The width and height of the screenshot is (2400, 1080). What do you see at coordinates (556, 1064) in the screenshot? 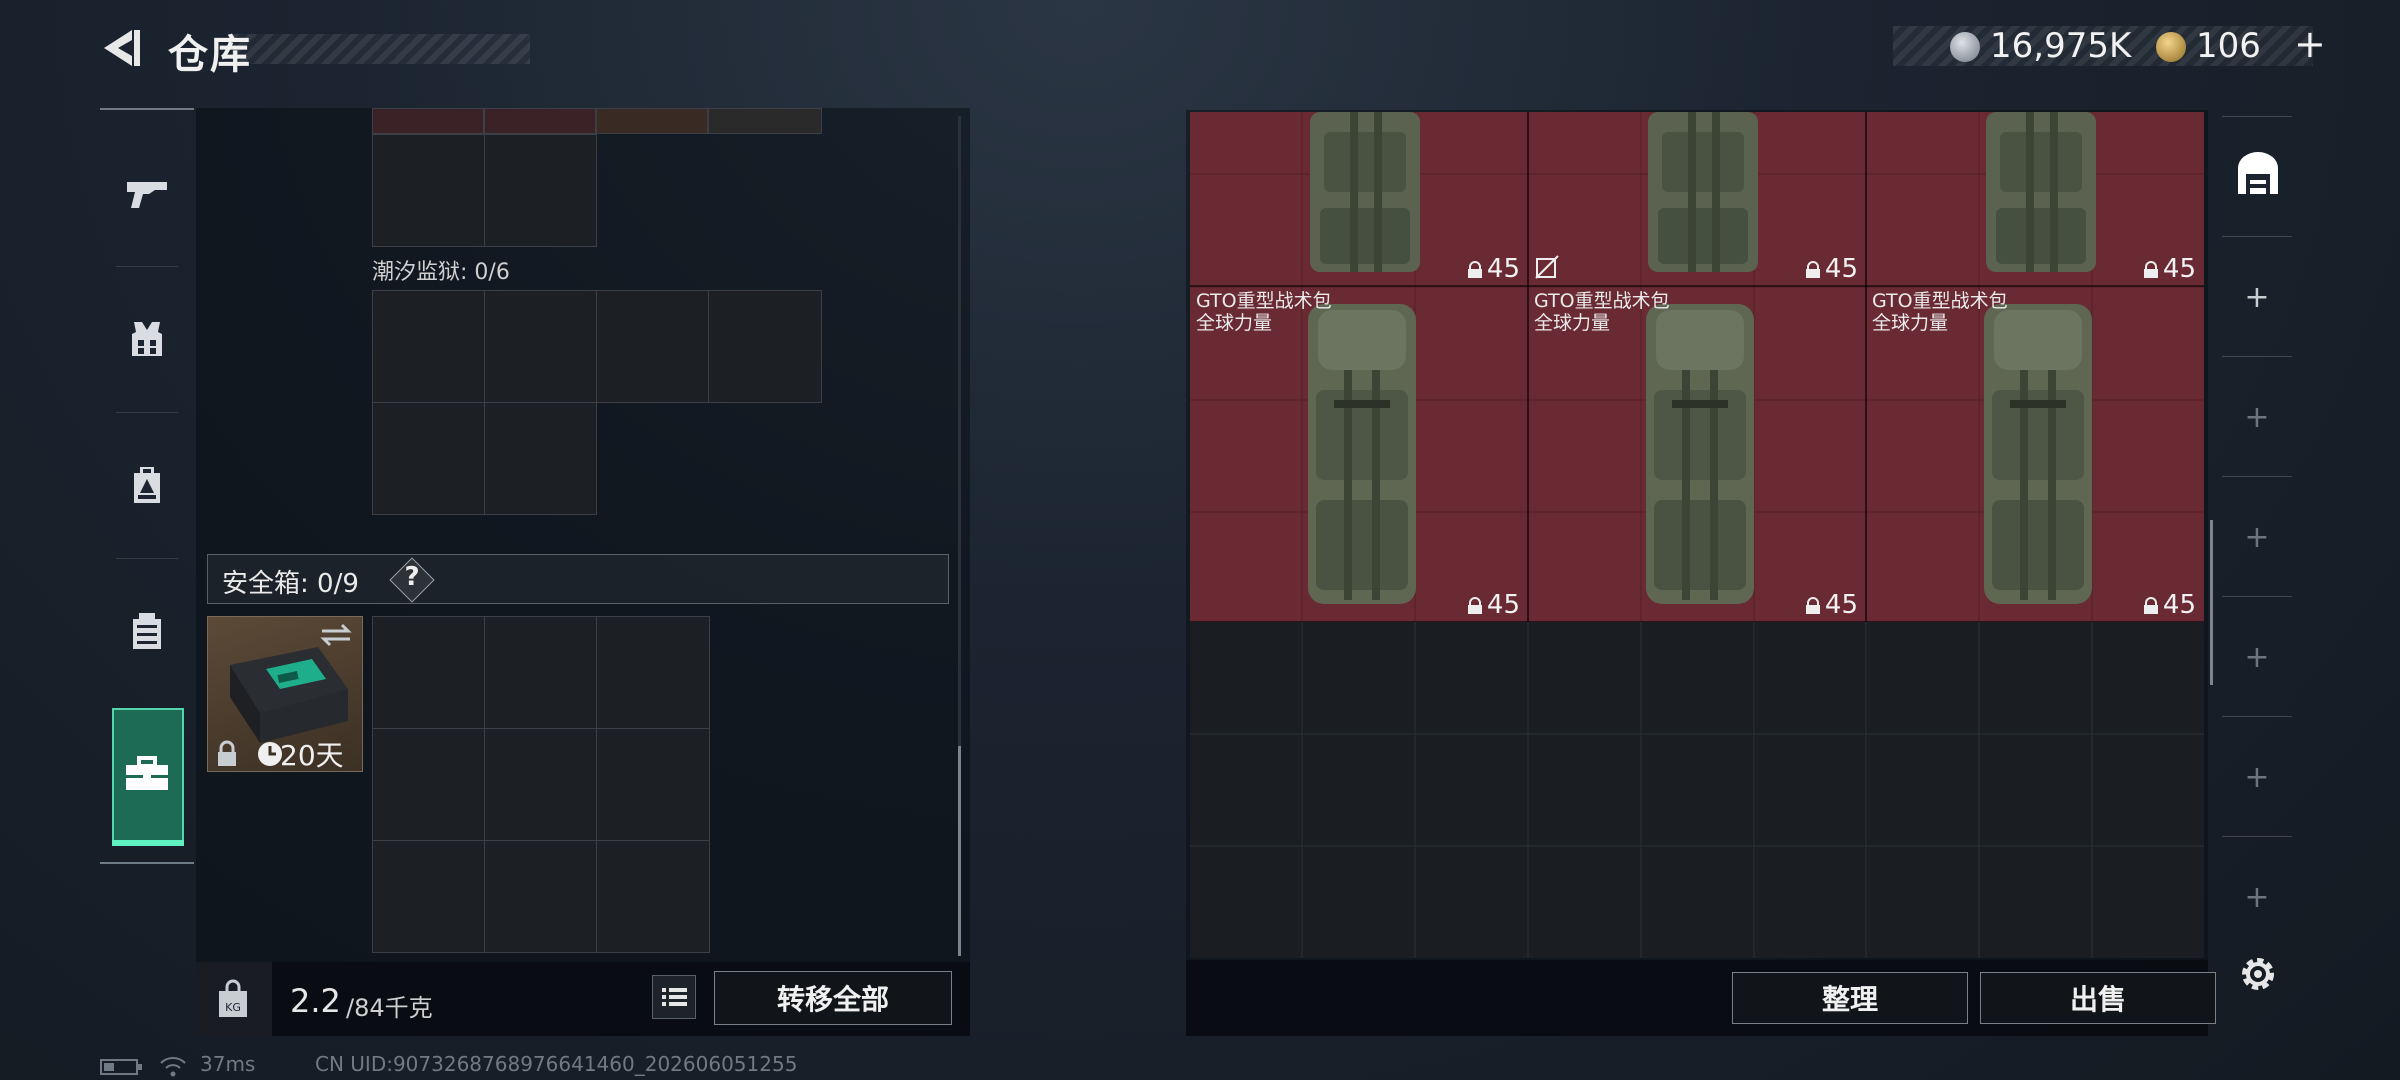
I see `uid-text: CN UID:9073268768976641460_202606051255` at bounding box center [556, 1064].